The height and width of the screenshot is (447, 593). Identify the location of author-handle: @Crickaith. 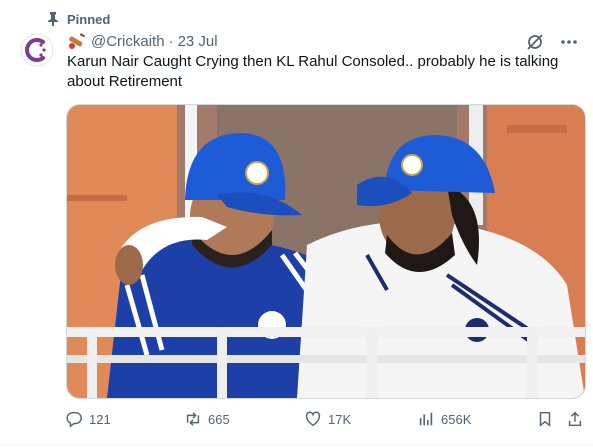
(128, 41).